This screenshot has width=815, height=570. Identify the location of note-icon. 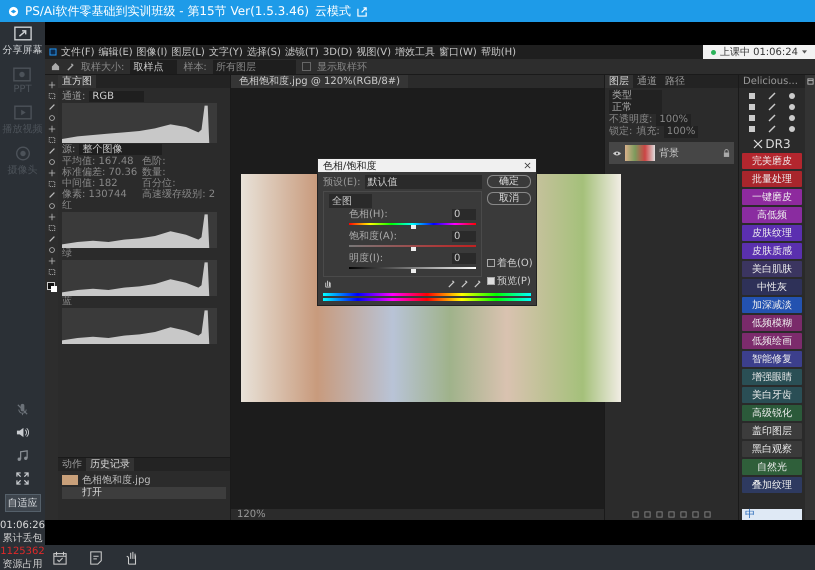
(96, 557).